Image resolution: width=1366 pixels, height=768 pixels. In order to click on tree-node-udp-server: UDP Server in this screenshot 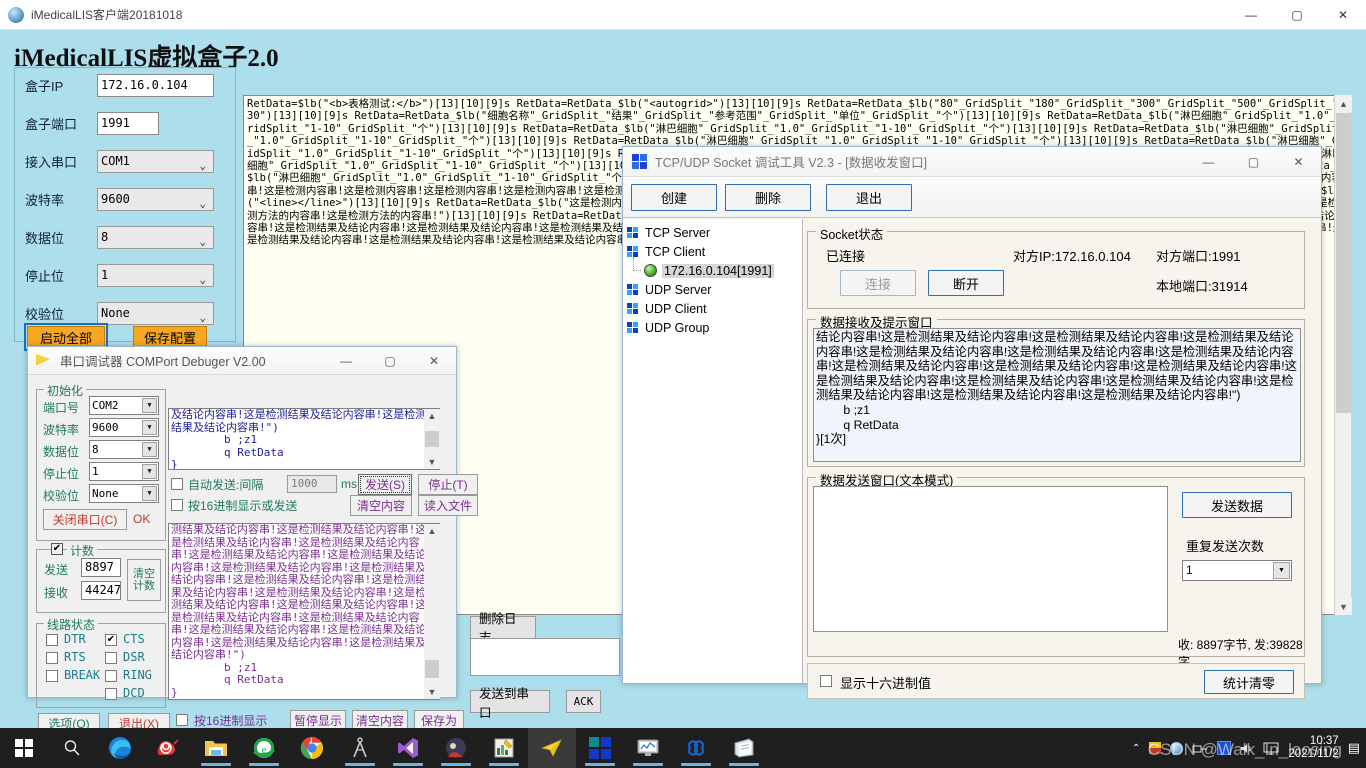, I will do `click(714, 289)`.